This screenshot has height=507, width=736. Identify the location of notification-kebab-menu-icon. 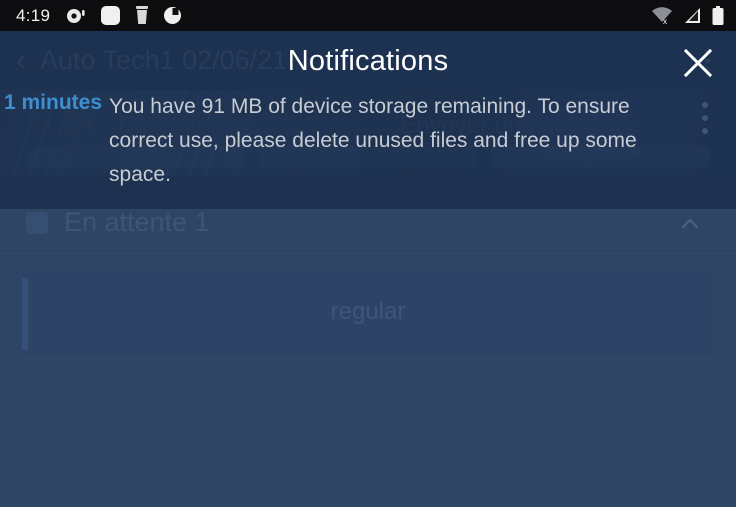
(705, 118).